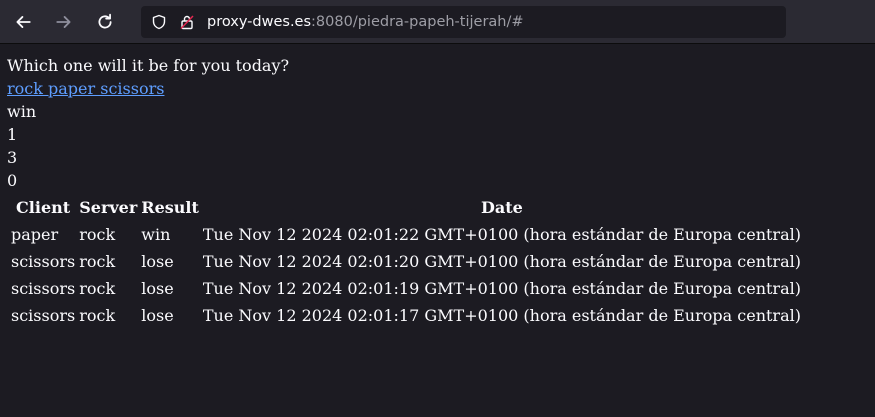 The width and height of the screenshot is (875, 417). I want to click on score-value-2: 3, so click(12, 157).